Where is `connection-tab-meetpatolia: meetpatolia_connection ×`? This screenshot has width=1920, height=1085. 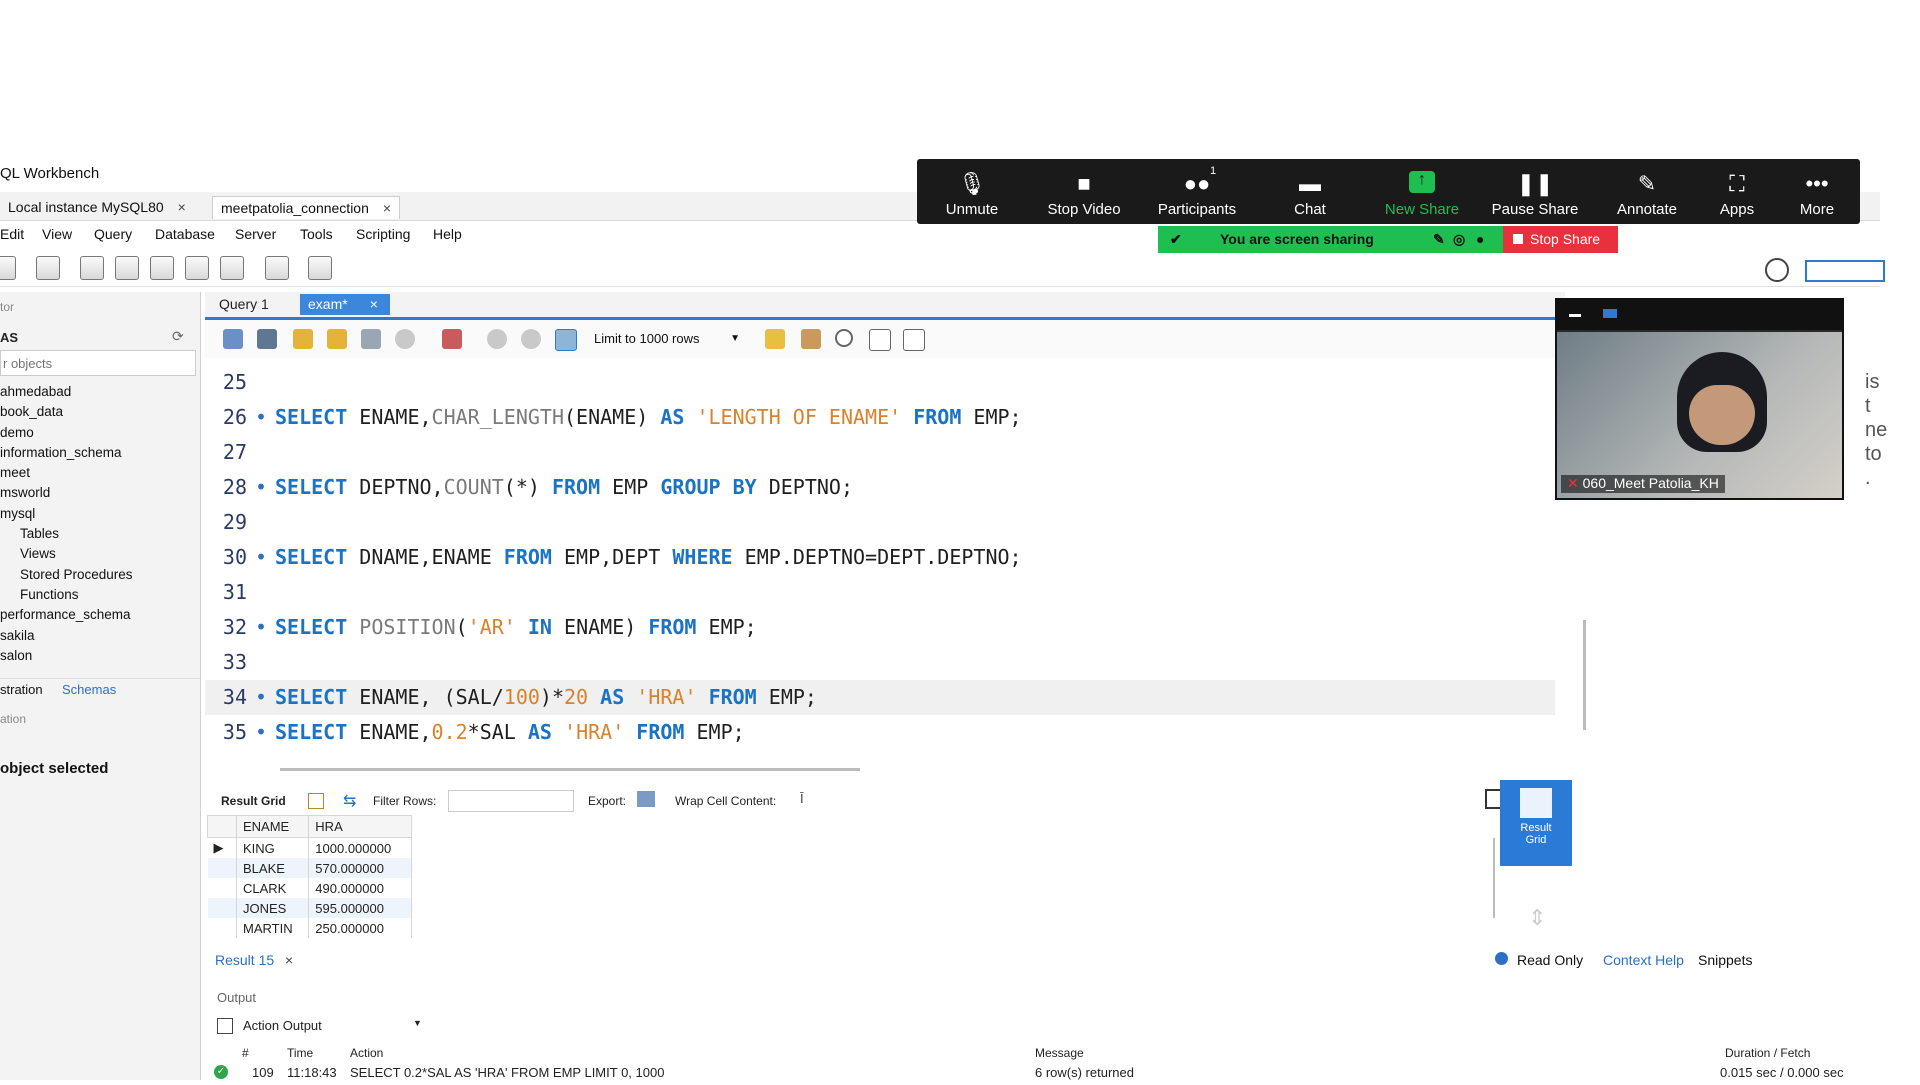 connection-tab-meetpatolia: meetpatolia_connection × is located at coordinates (306, 207).